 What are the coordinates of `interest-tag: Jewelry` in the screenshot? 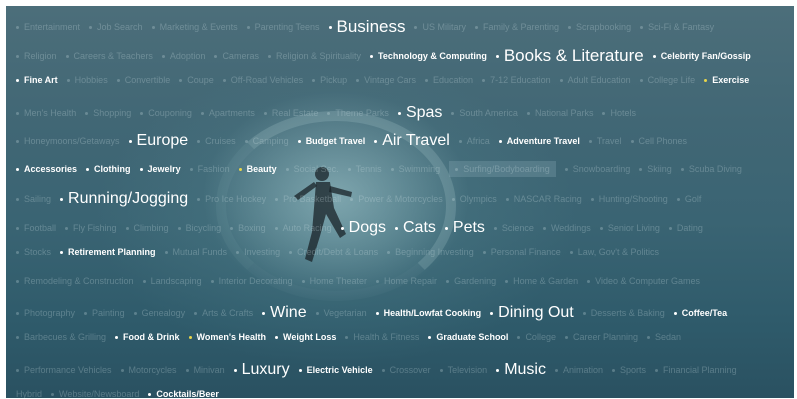 It's located at (160, 169).